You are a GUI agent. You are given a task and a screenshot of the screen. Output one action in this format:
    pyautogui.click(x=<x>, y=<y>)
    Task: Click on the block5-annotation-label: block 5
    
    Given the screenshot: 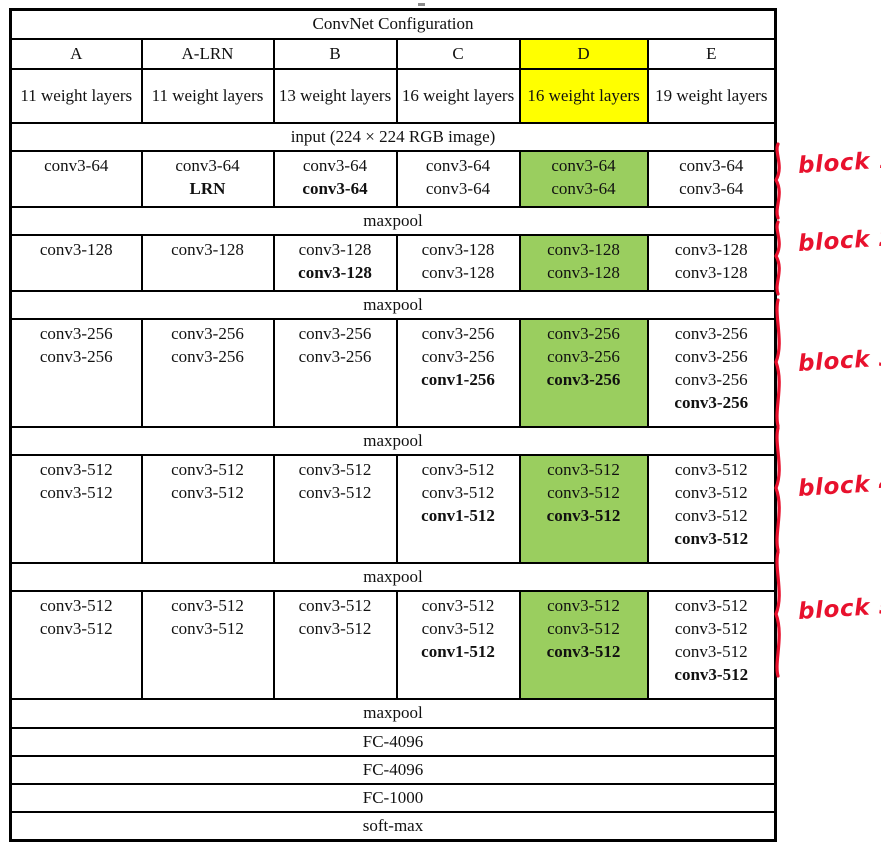 What is the action you would take?
    pyautogui.click(x=839, y=609)
    